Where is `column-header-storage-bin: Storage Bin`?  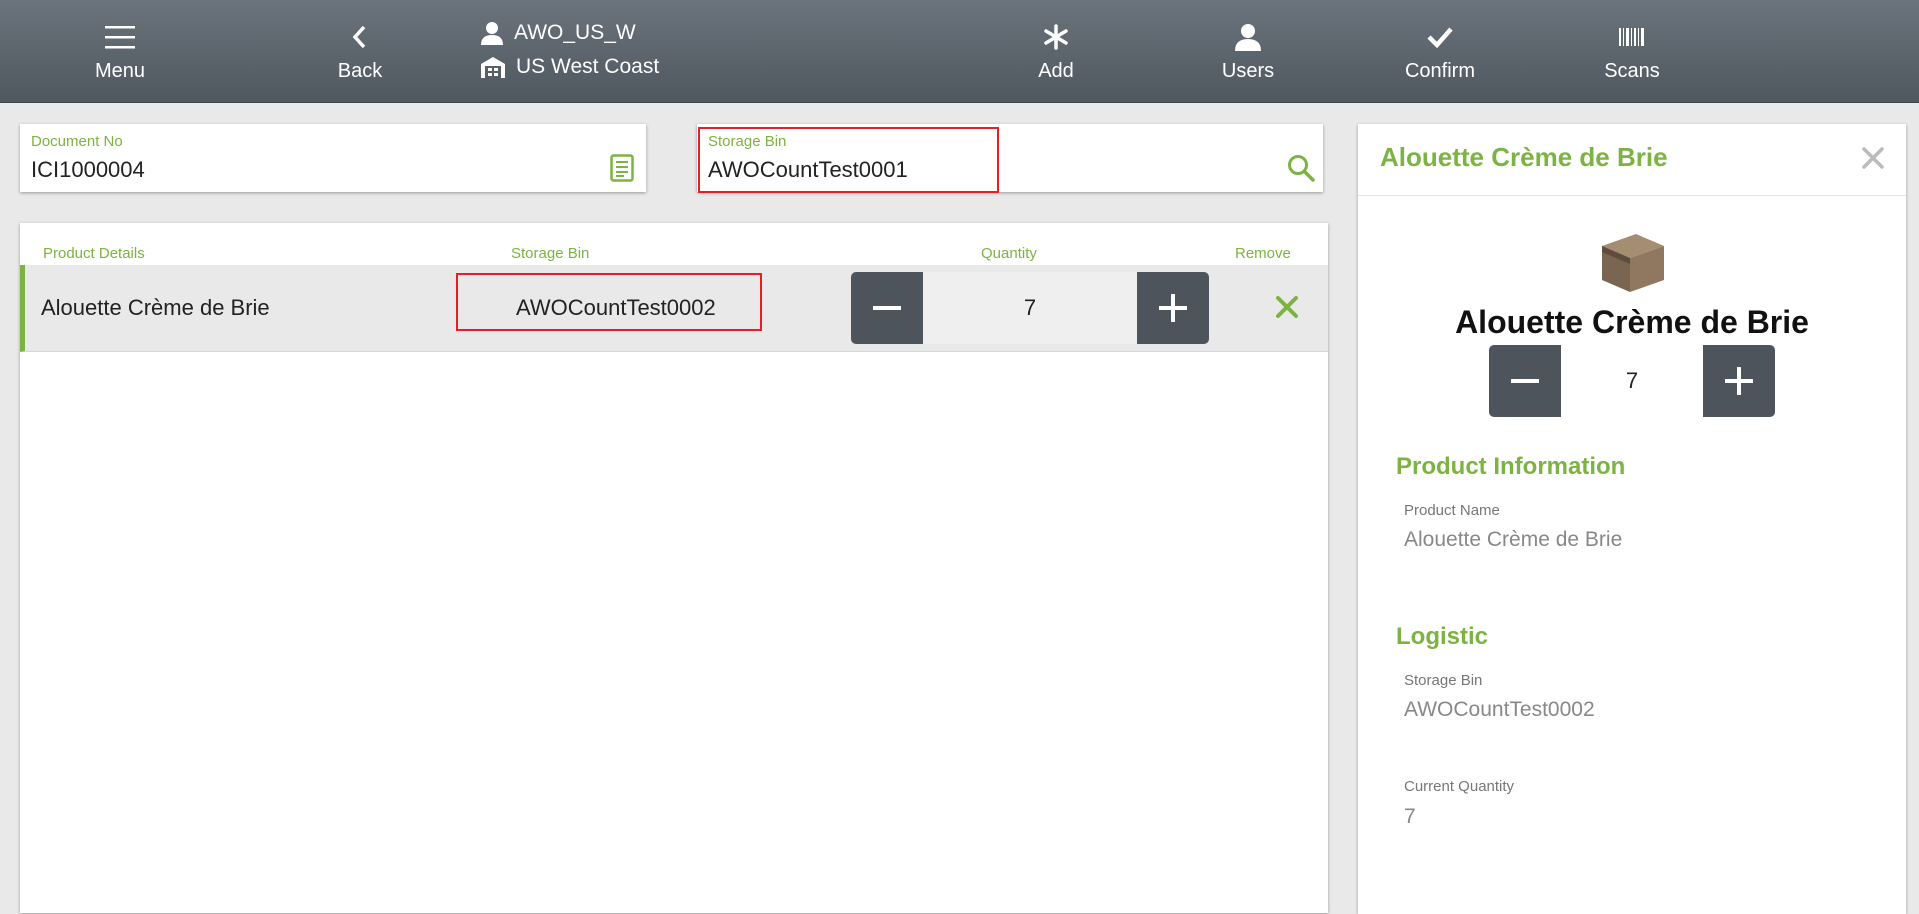 column-header-storage-bin: Storage Bin is located at coordinates (550, 253).